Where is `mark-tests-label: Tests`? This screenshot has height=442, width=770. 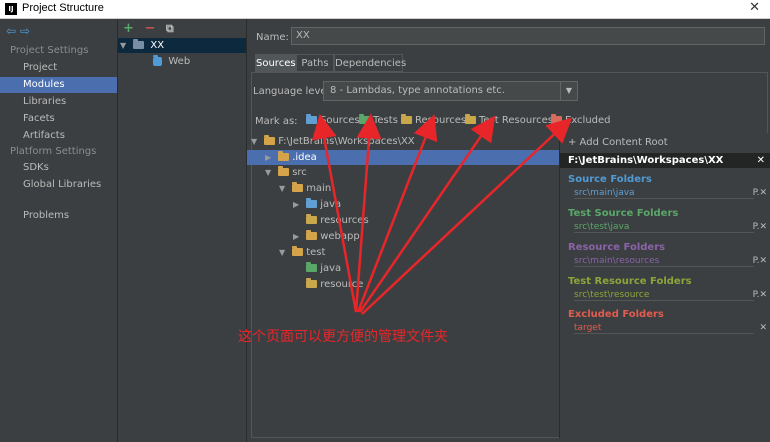
mark-tests-label: Tests is located at coordinates (385, 120).